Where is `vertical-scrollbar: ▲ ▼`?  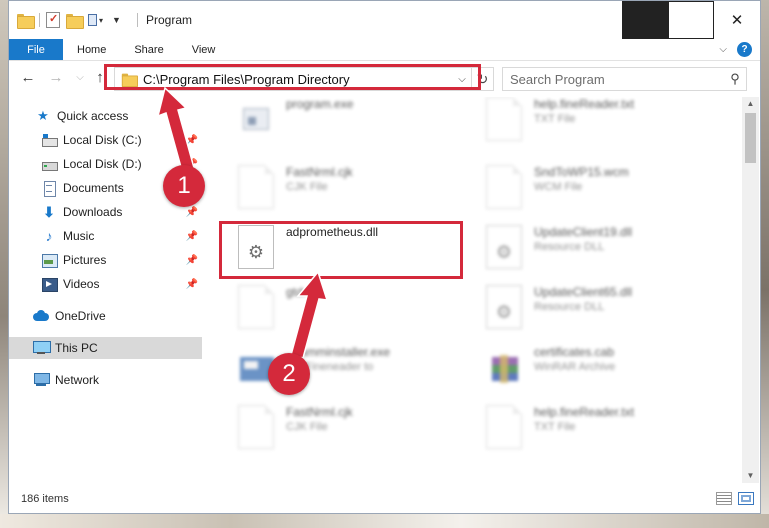 vertical-scrollbar: ▲ ▼ is located at coordinates (750, 290).